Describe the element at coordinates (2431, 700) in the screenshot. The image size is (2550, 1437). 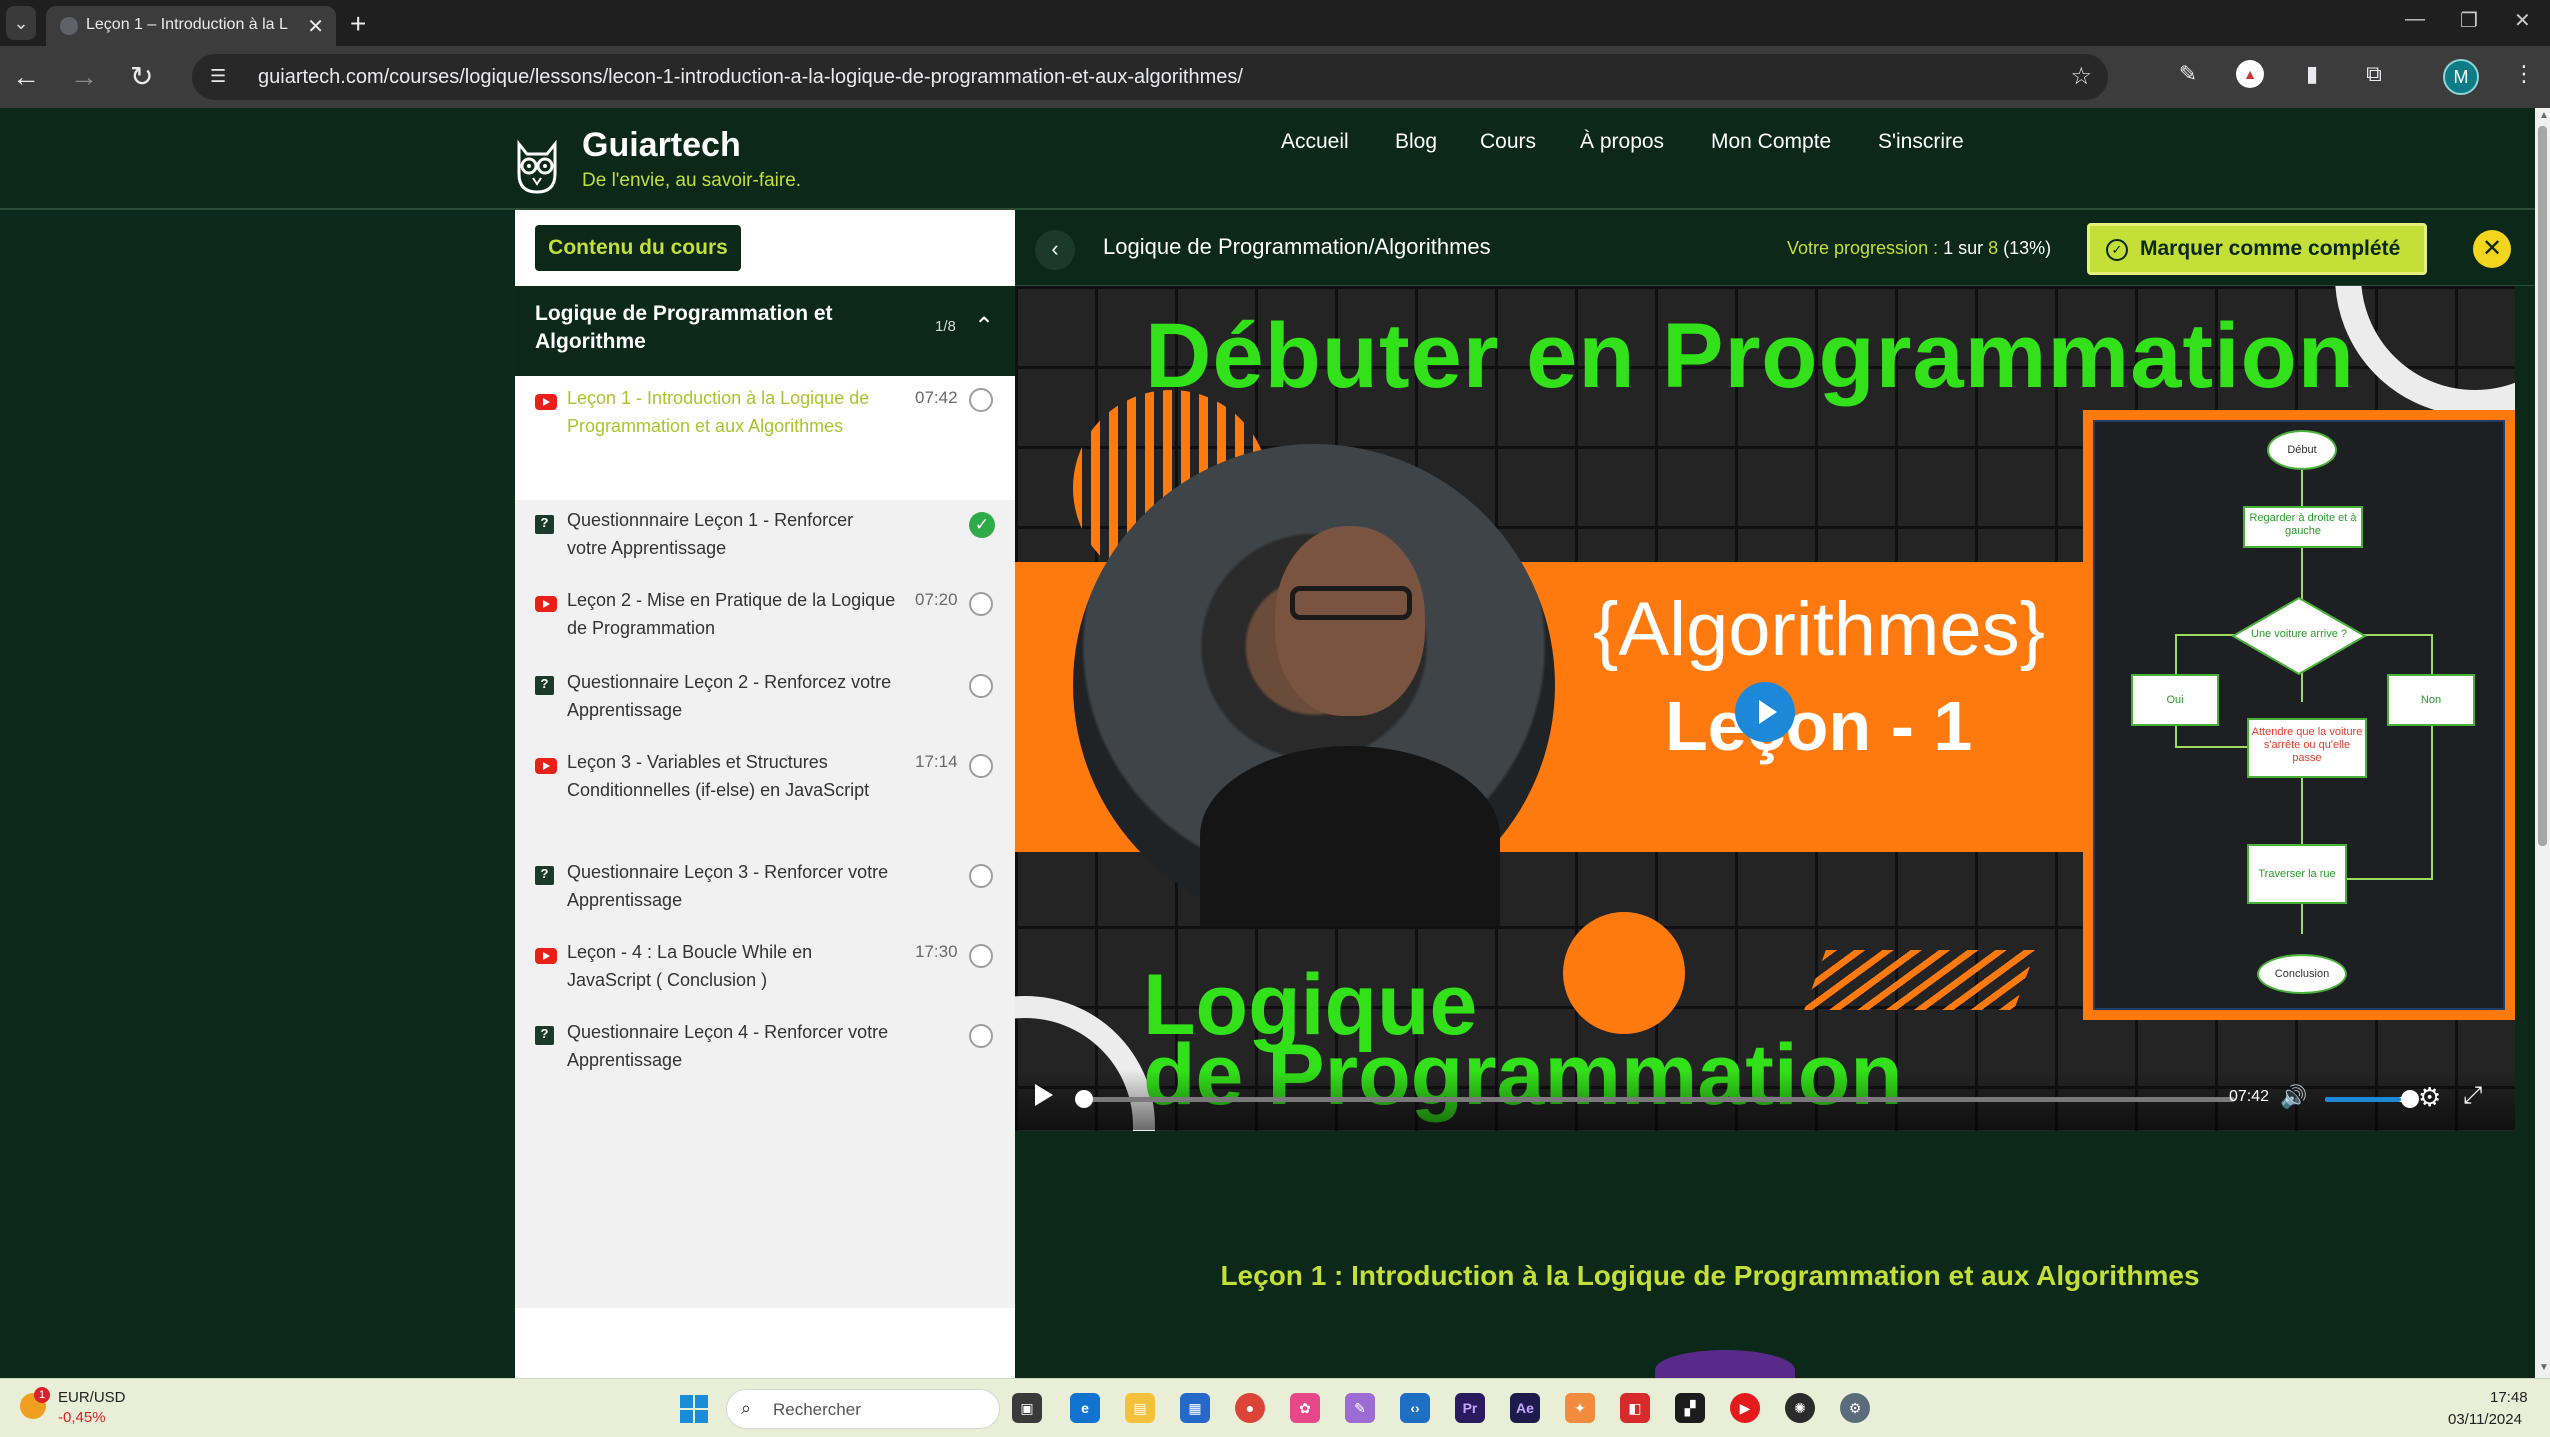
I see `flowchart-no: Non` at that location.